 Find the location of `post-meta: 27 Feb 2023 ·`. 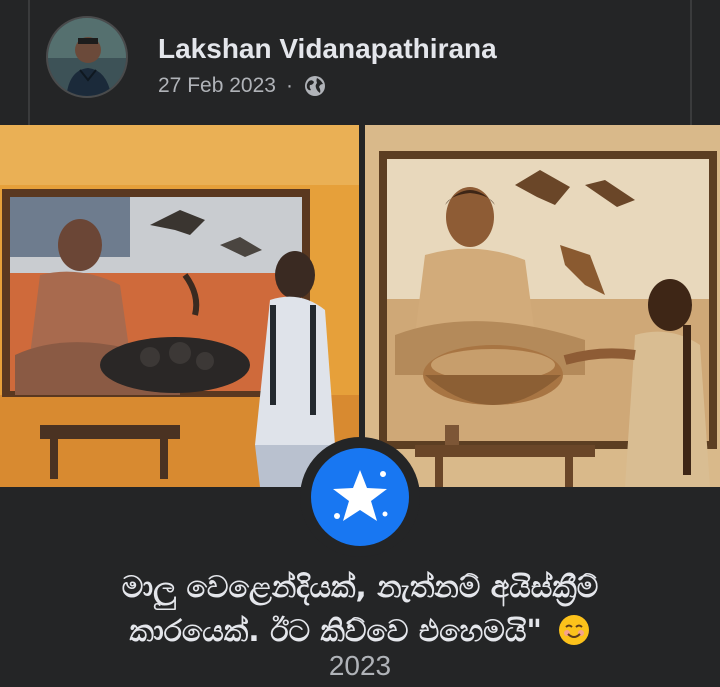

post-meta: 27 Feb 2023 · is located at coordinates (242, 86).